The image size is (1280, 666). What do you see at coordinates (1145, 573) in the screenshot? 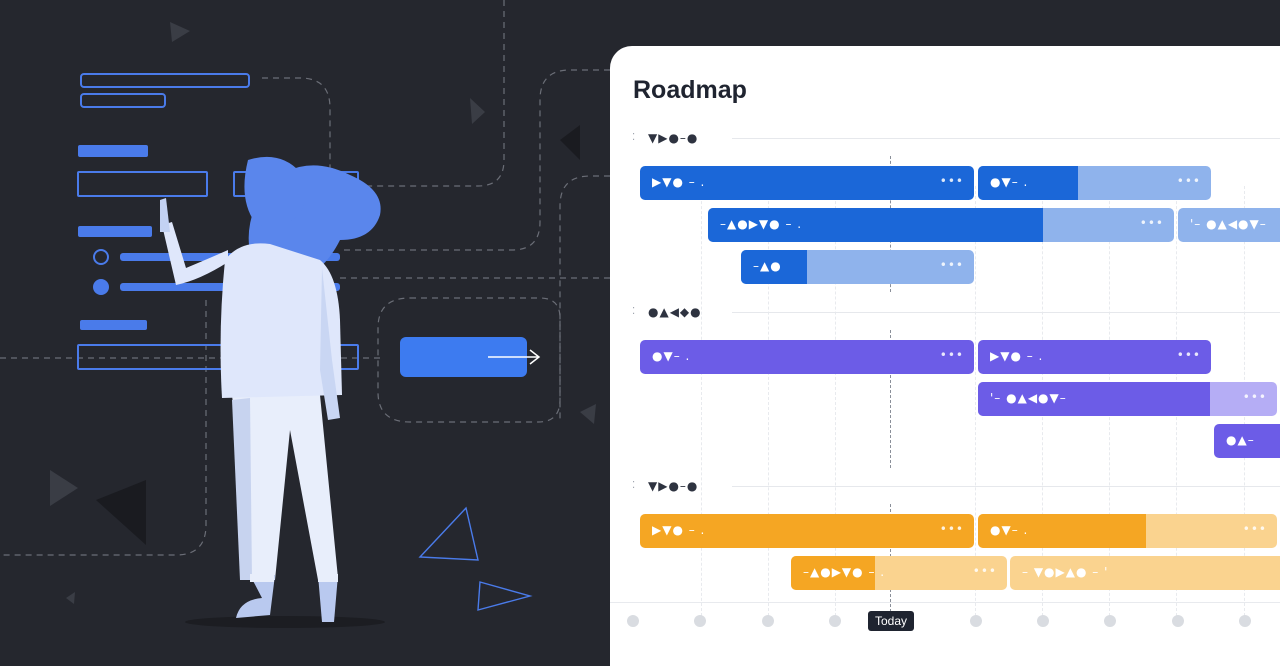
I see `roadmap-bar: – ▼●▶▲● – '` at bounding box center [1145, 573].